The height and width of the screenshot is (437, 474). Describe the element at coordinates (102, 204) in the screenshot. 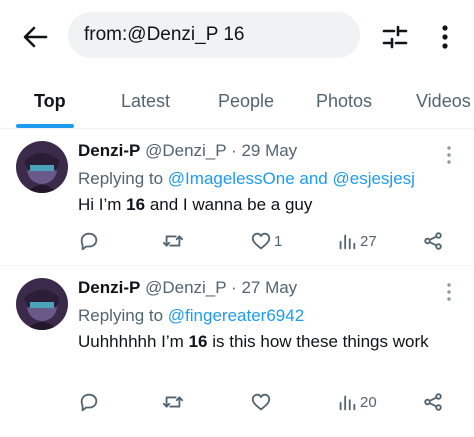

I see `tweet-text-part: Hi I’m` at that location.